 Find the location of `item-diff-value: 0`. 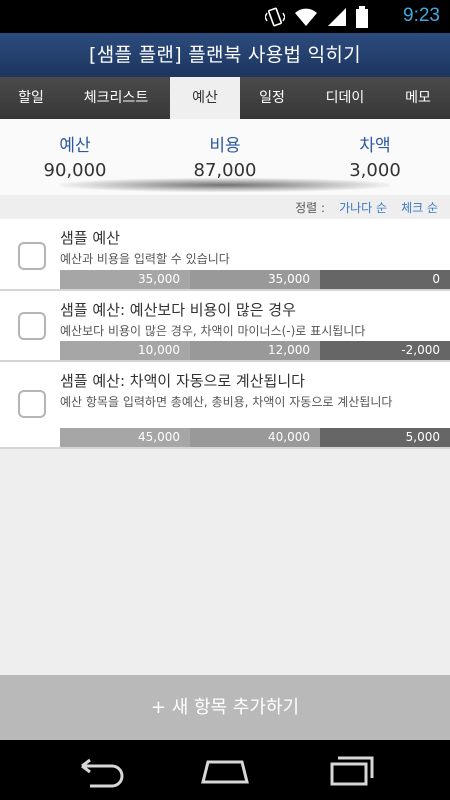

item-diff-value: 0 is located at coordinates (385, 279).